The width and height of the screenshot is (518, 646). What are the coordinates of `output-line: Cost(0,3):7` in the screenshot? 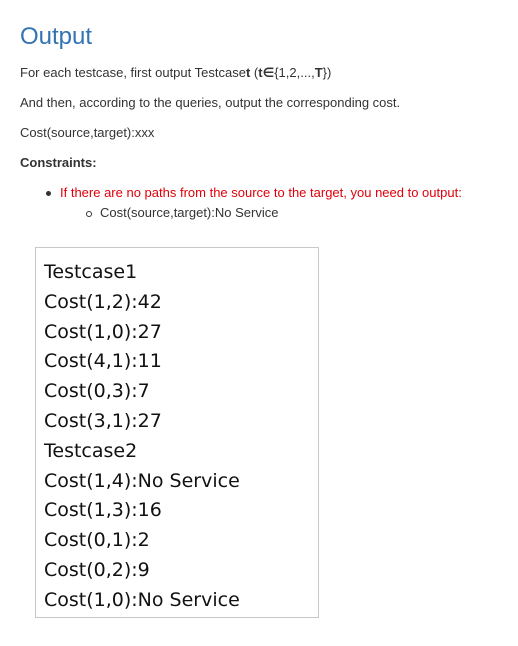 It's located at (97, 391).